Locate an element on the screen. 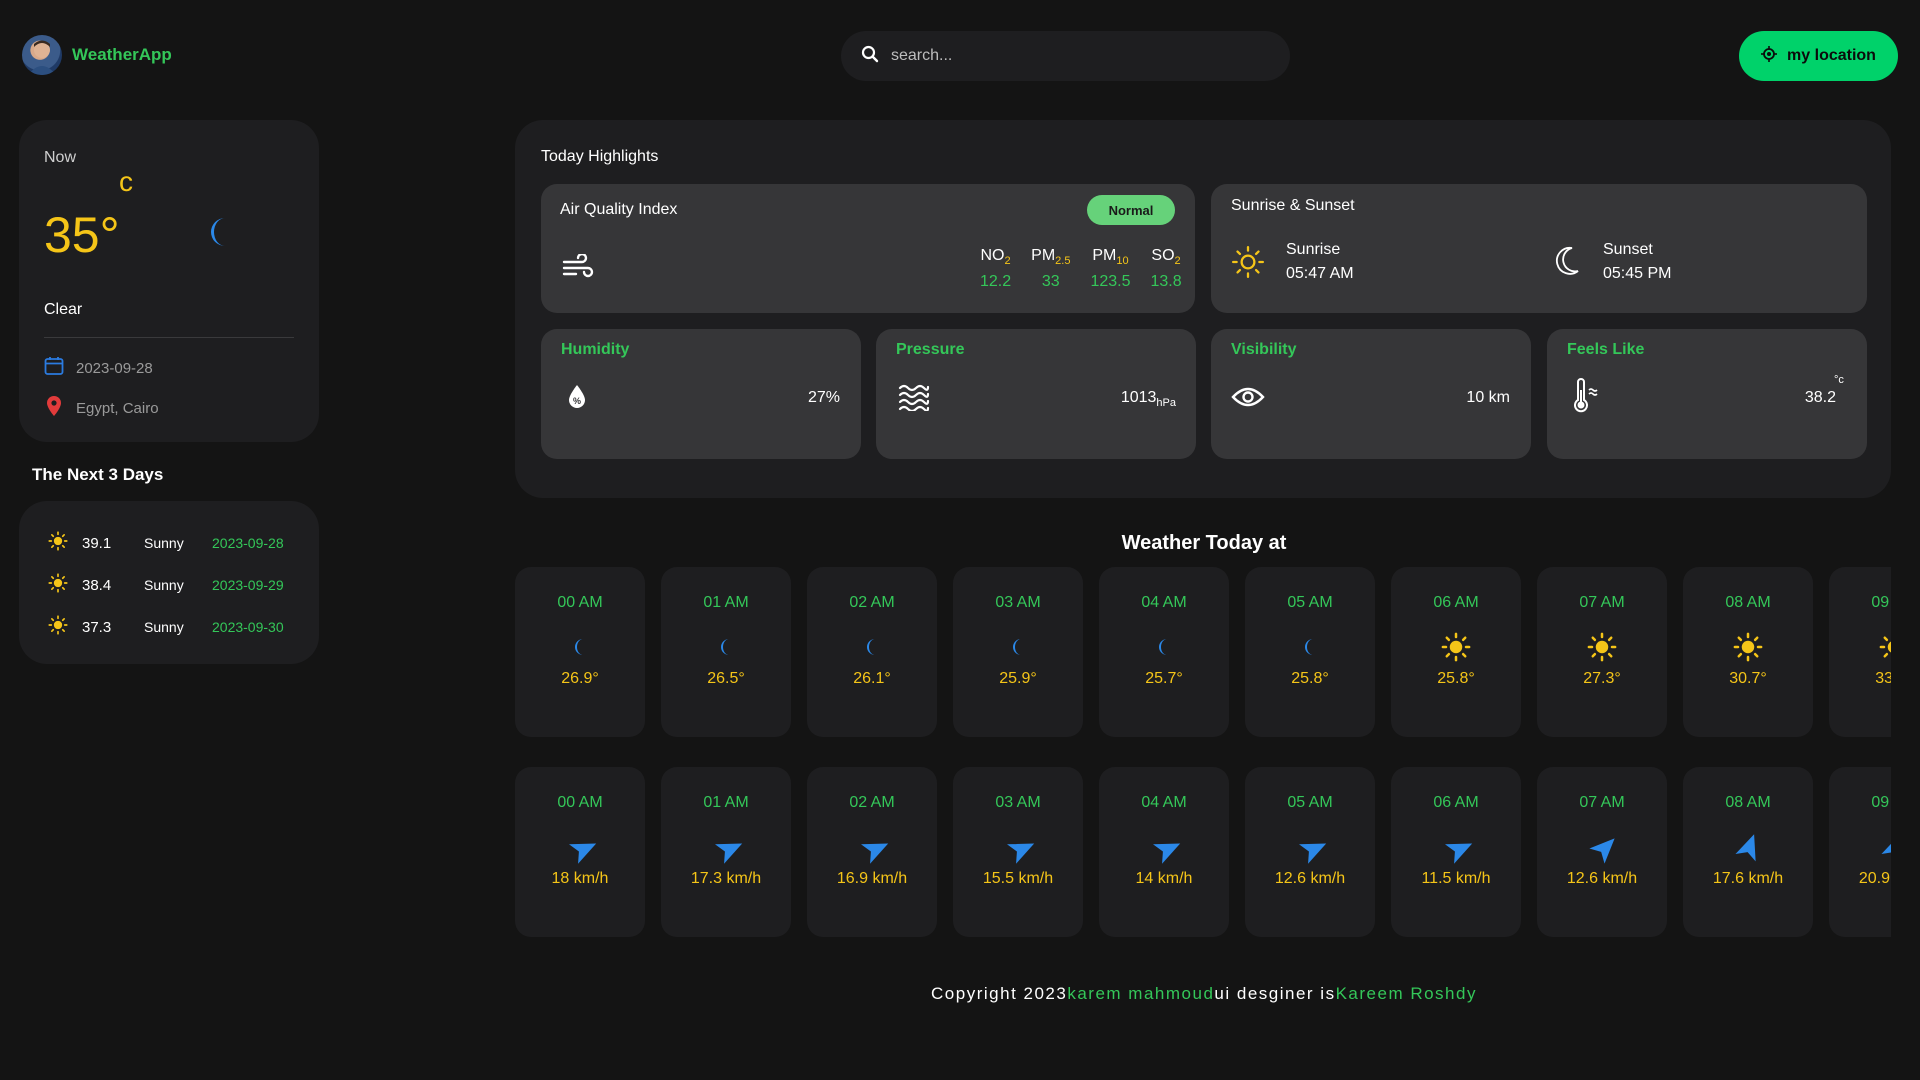 The image size is (1920, 1080). hourly-temp-card: 03 AM 25.9° is located at coordinates (1018, 652).